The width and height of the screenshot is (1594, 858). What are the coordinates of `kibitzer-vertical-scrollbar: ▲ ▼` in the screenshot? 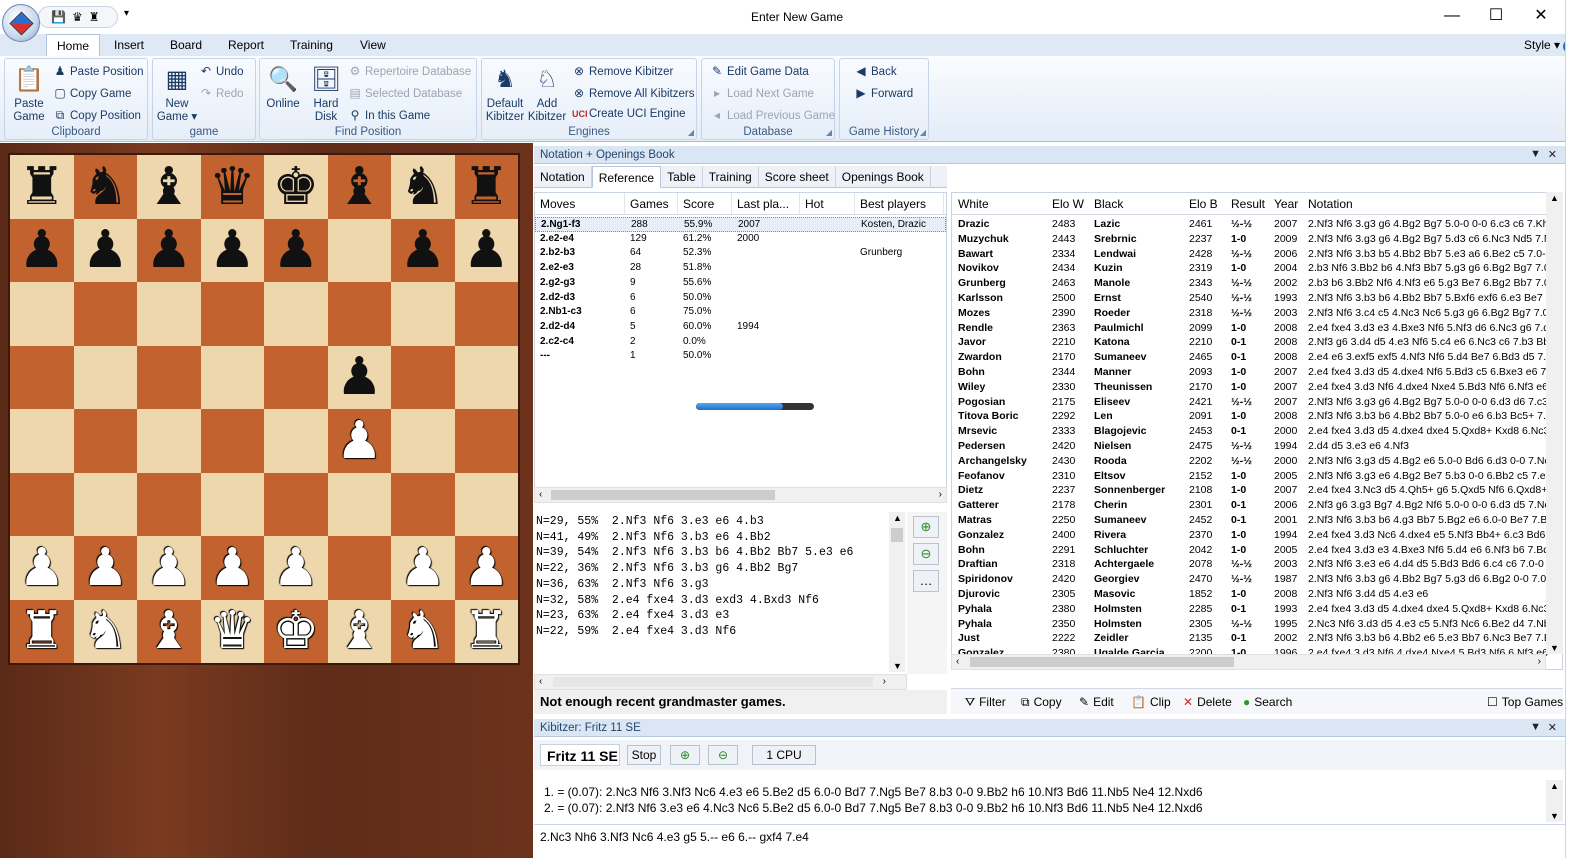 It's located at (1554, 801).